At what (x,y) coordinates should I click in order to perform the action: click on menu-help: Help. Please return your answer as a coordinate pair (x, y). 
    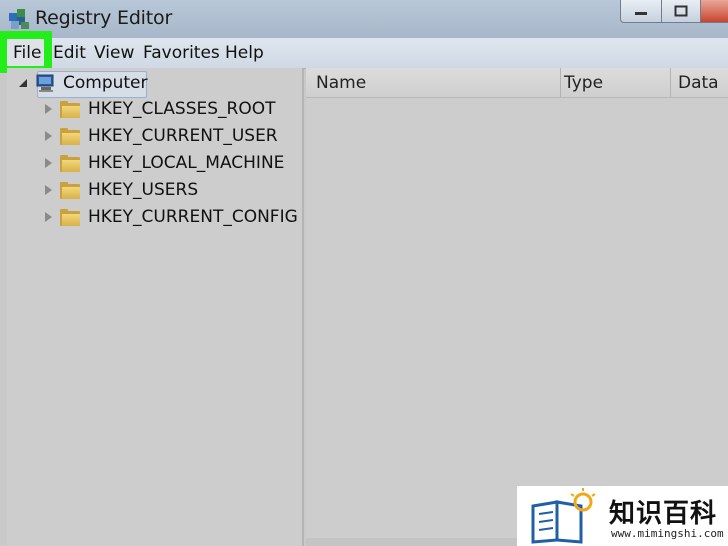
    Looking at the image, I should click on (244, 53).